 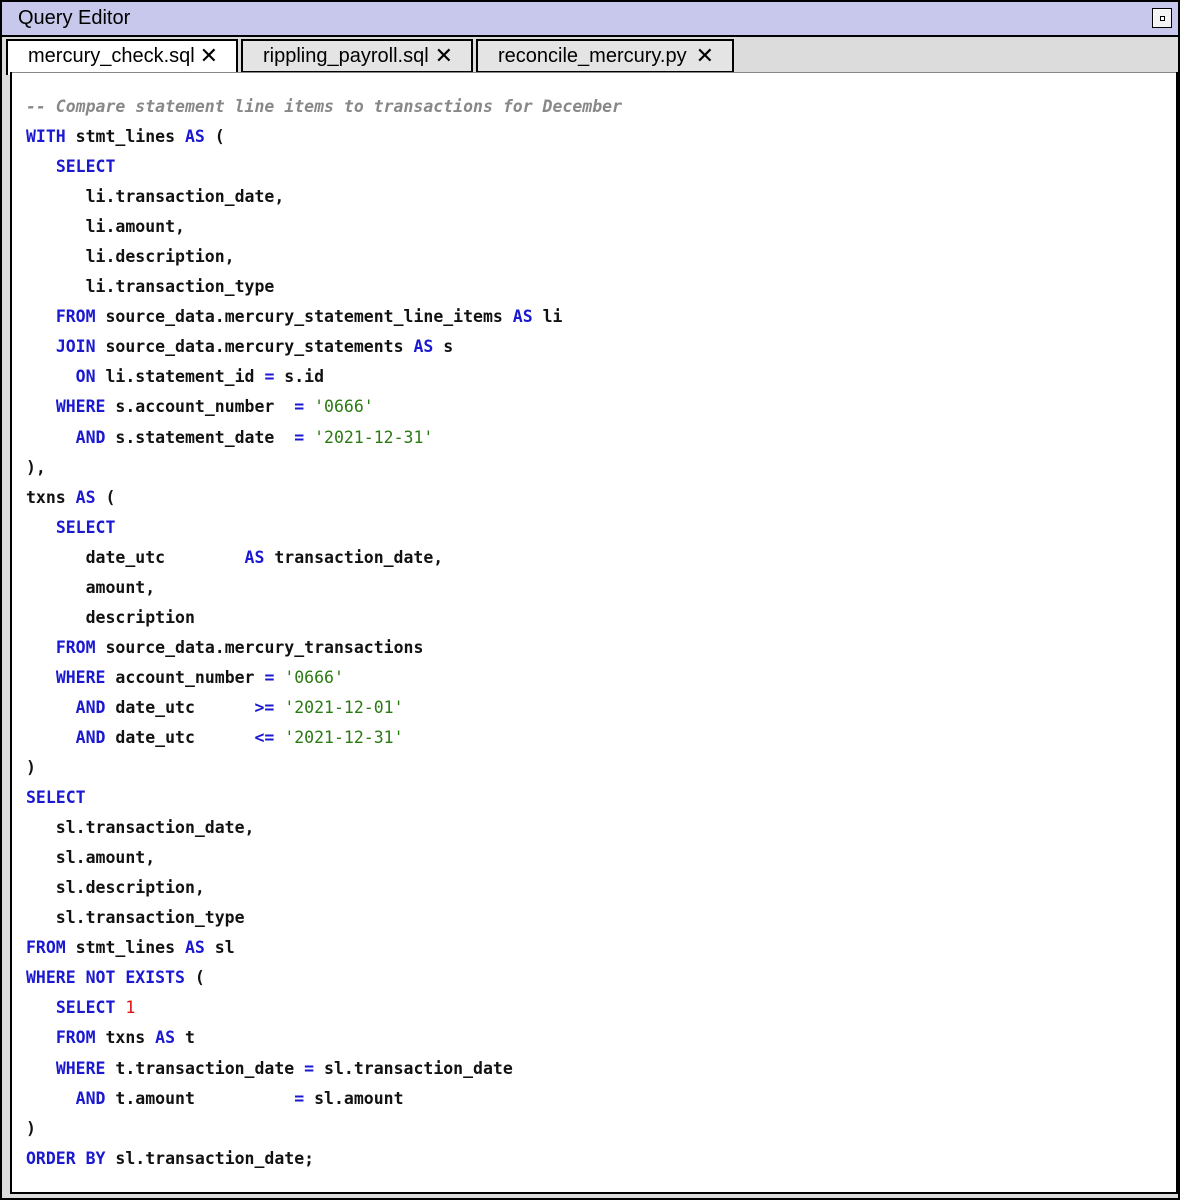 I want to click on code-token: s.id, so click(x=299, y=377).